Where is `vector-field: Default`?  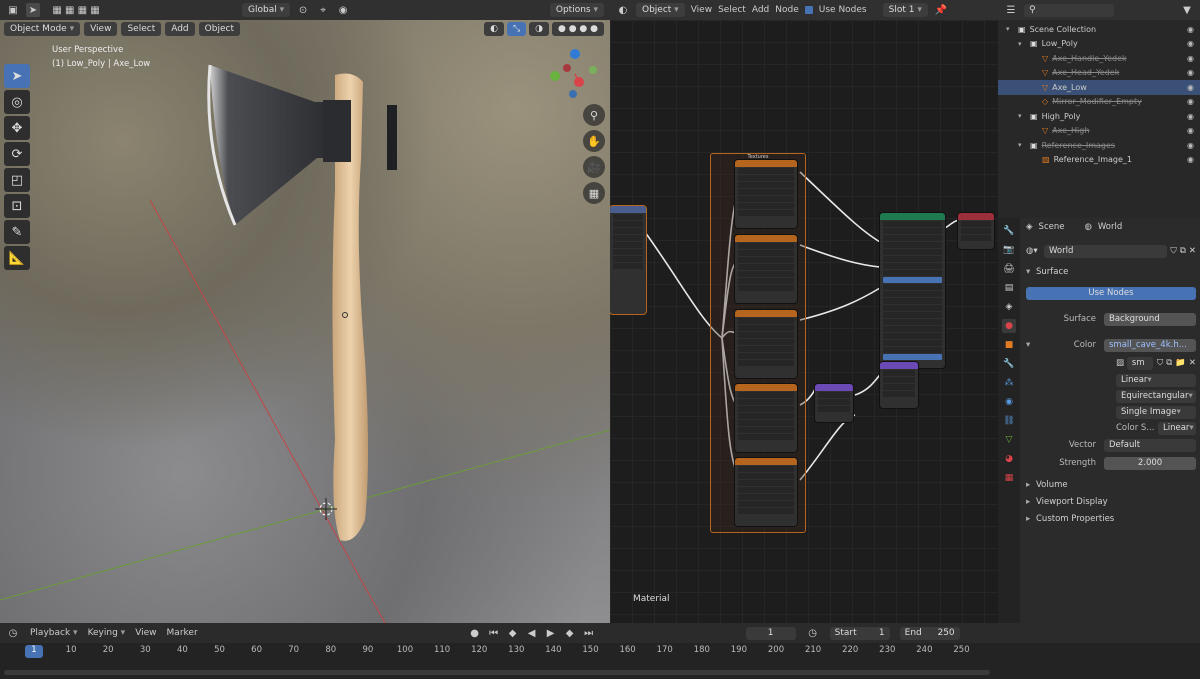 vector-field: Default is located at coordinates (1150, 445).